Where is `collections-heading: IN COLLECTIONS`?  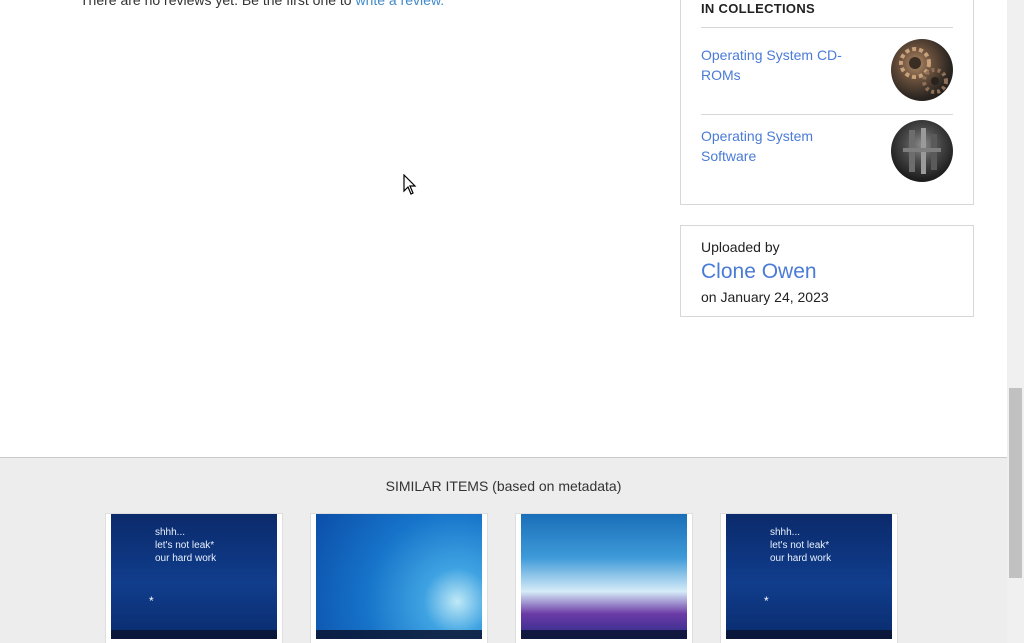 collections-heading: IN COLLECTIONS is located at coordinates (758, 8).